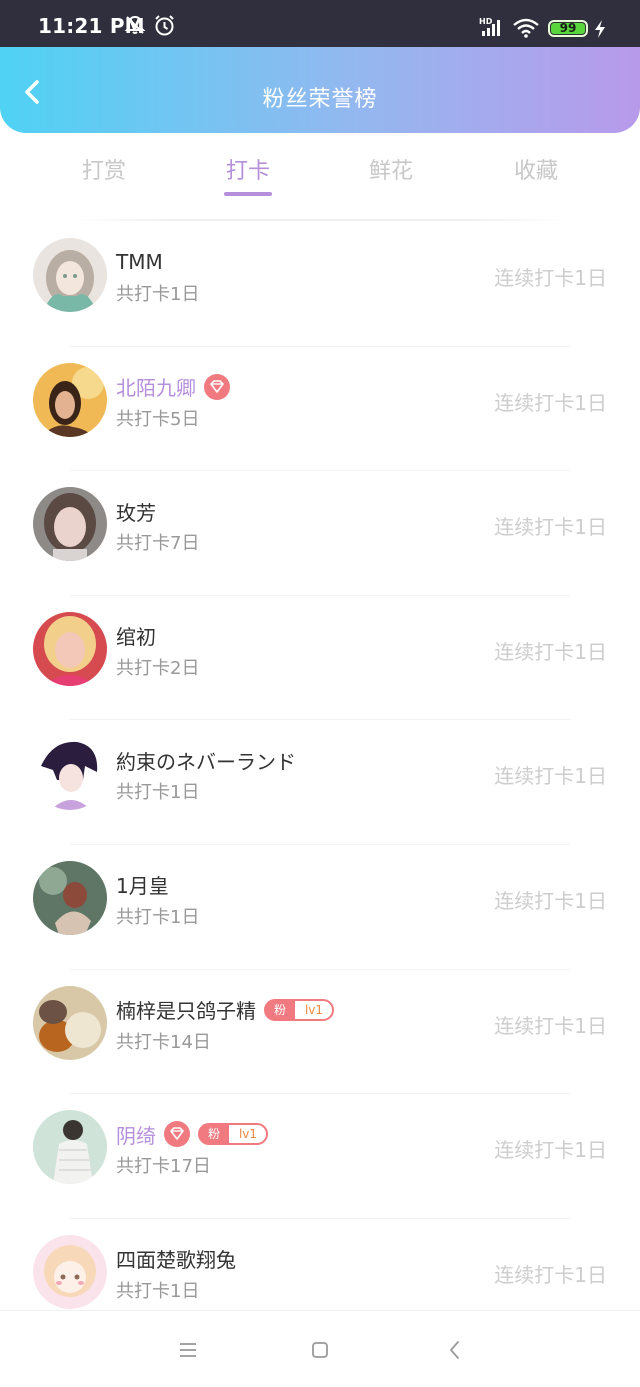 The height and width of the screenshot is (1387, 640). Describe the element at coordinates (320, 907) in the screenshot. I see `list-item: 1月皇 共打卡1日 连续打卡1日` at that location.